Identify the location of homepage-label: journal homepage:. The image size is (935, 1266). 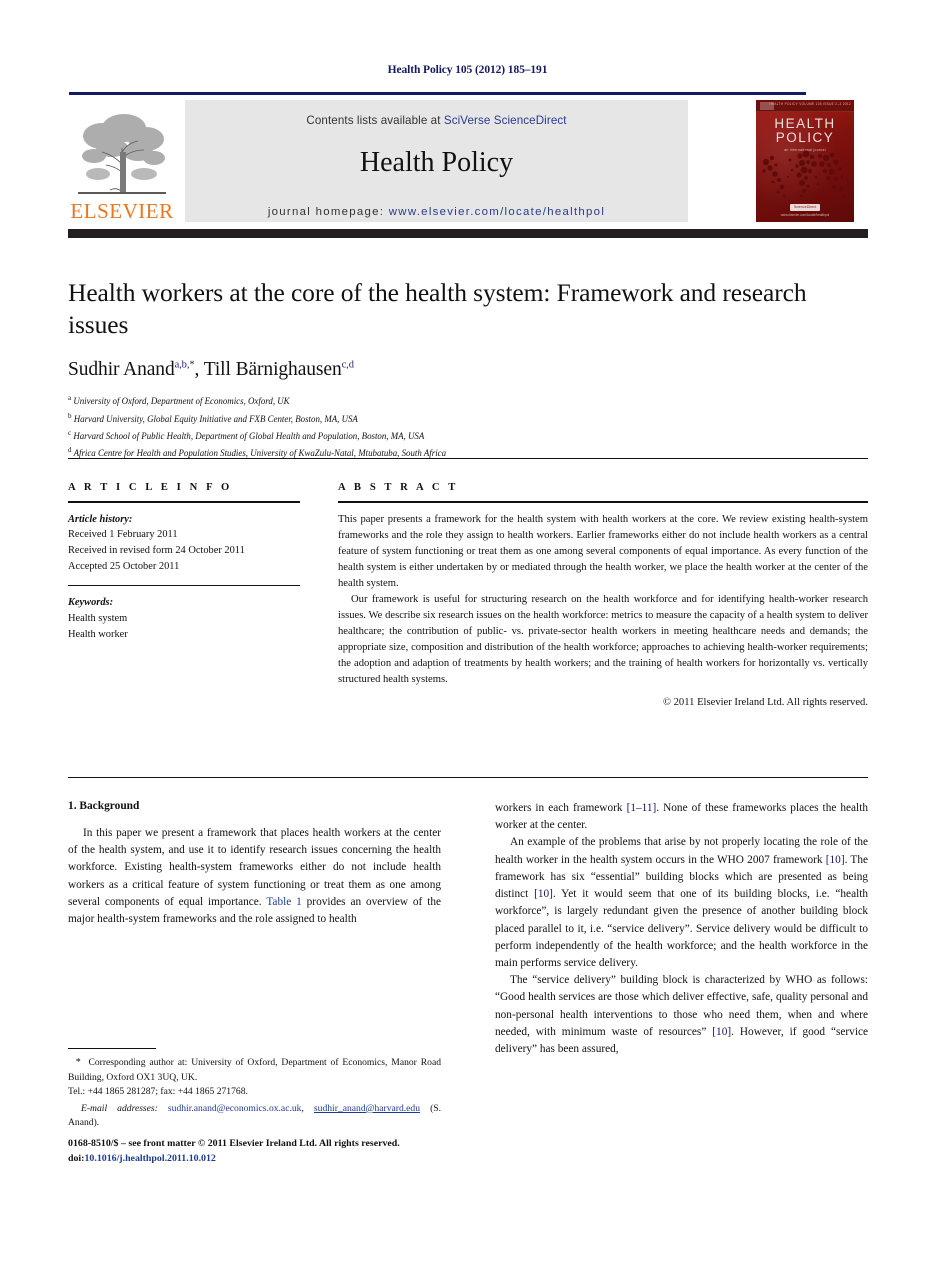
(326, 212).